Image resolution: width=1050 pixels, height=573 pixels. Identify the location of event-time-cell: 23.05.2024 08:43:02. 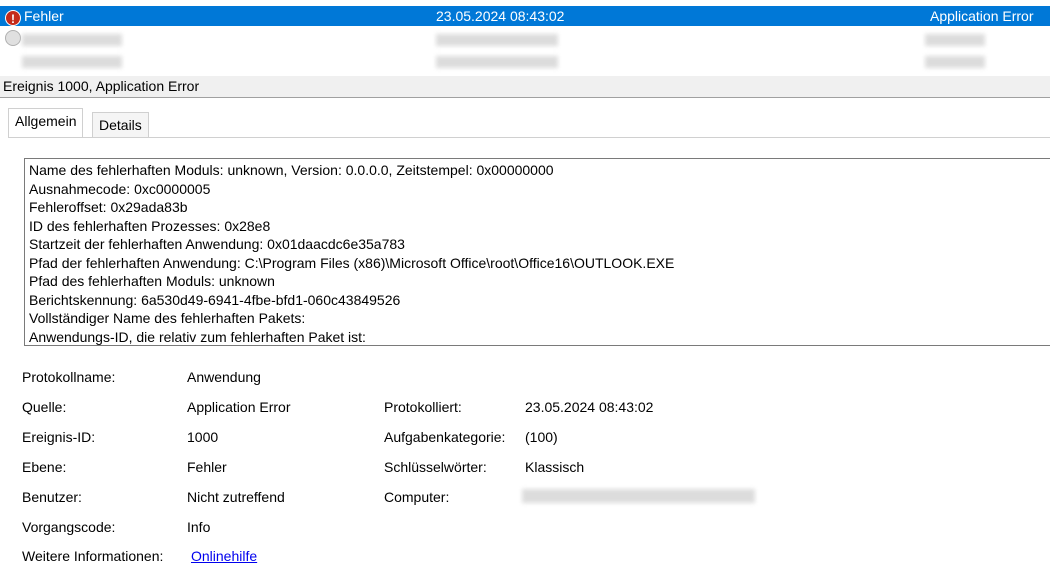
(500, 16).